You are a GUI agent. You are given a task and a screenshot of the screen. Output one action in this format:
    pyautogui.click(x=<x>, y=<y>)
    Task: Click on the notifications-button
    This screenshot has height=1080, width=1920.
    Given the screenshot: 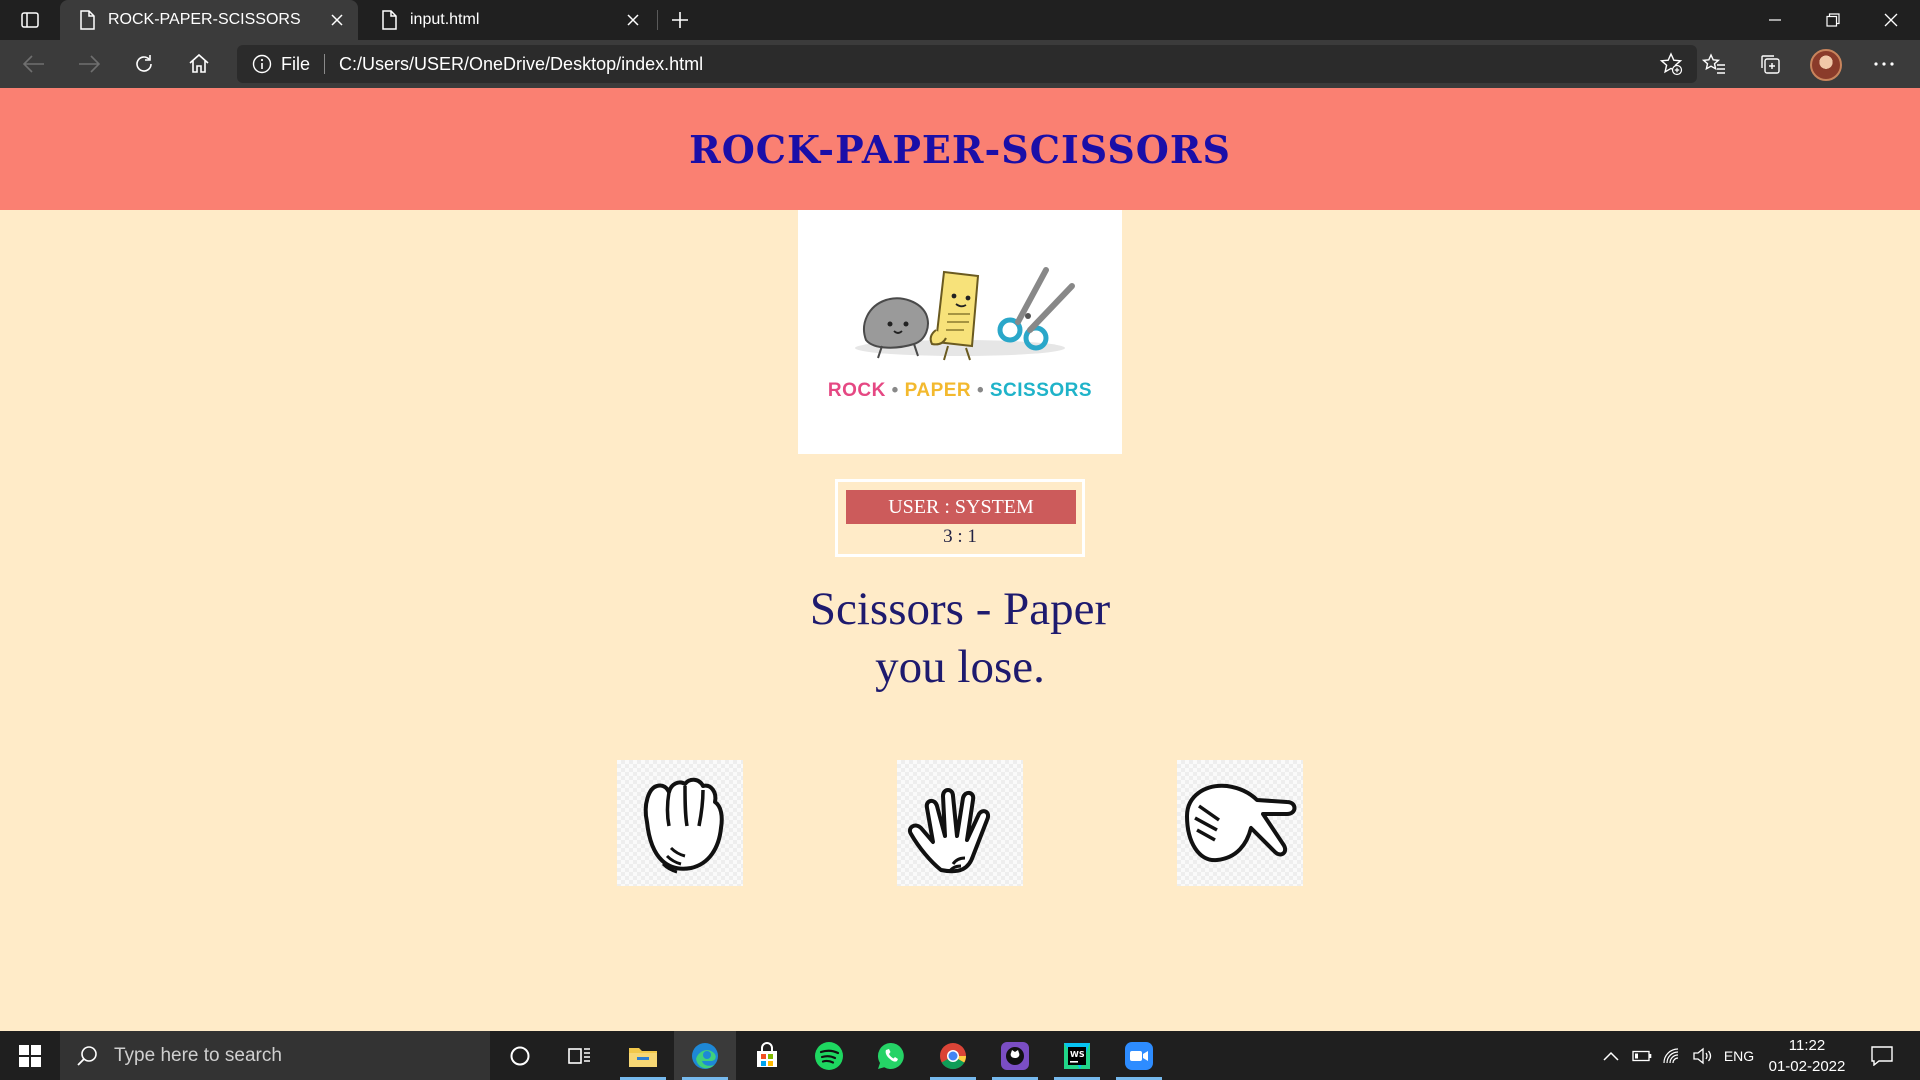 What is the action you would take?
    pyautogui.click(x=1882, y=1055)
    